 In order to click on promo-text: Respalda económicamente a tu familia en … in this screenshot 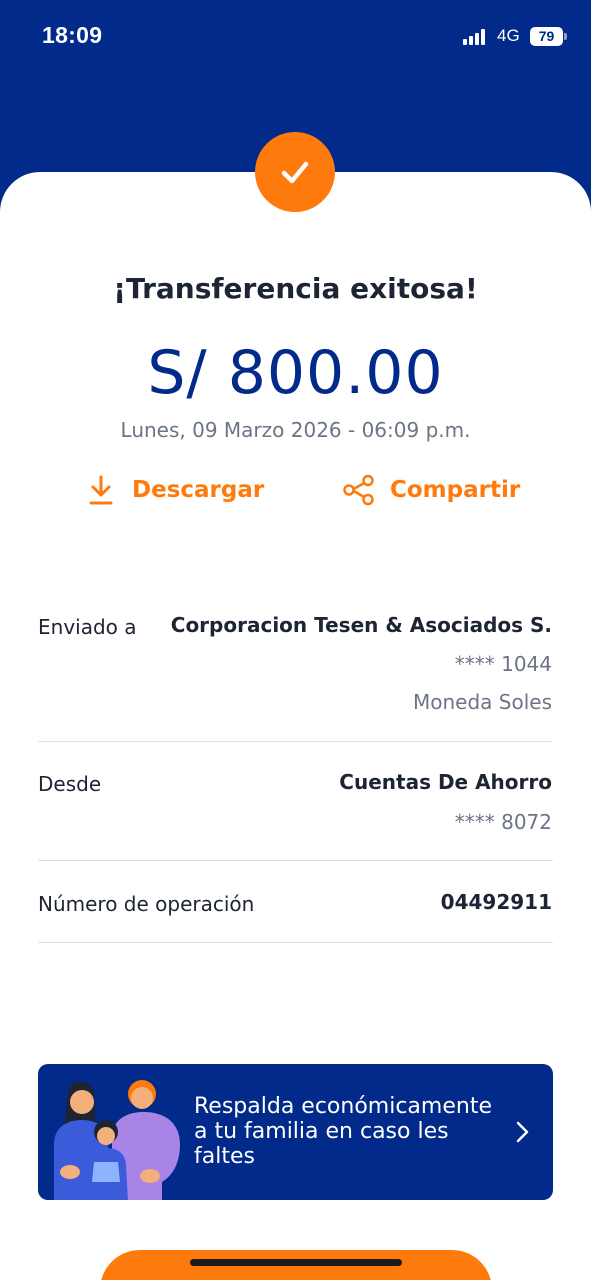, I will do `click(343, 1131)`.